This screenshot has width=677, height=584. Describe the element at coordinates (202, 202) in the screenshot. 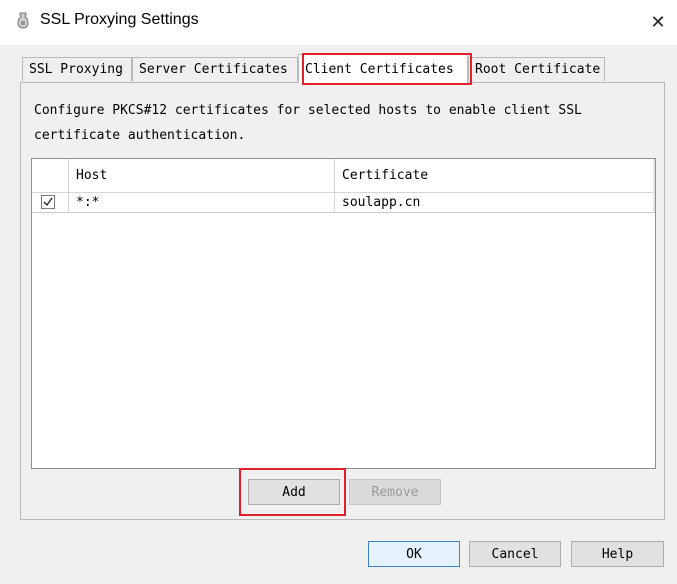

I see `host-cell: *:*` at that location.